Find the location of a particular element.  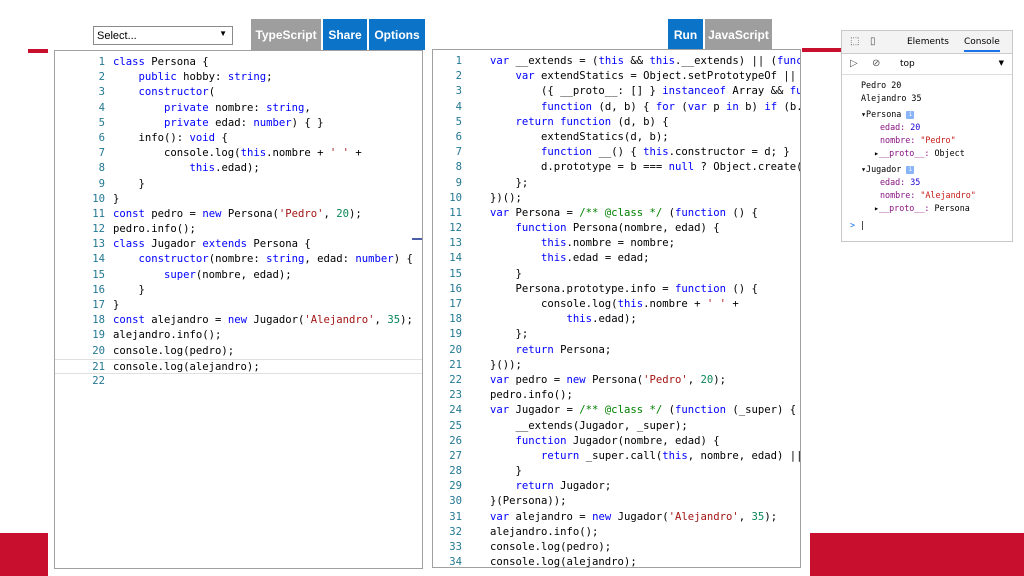

line-number: 30 is located at coordinates (455, 501).